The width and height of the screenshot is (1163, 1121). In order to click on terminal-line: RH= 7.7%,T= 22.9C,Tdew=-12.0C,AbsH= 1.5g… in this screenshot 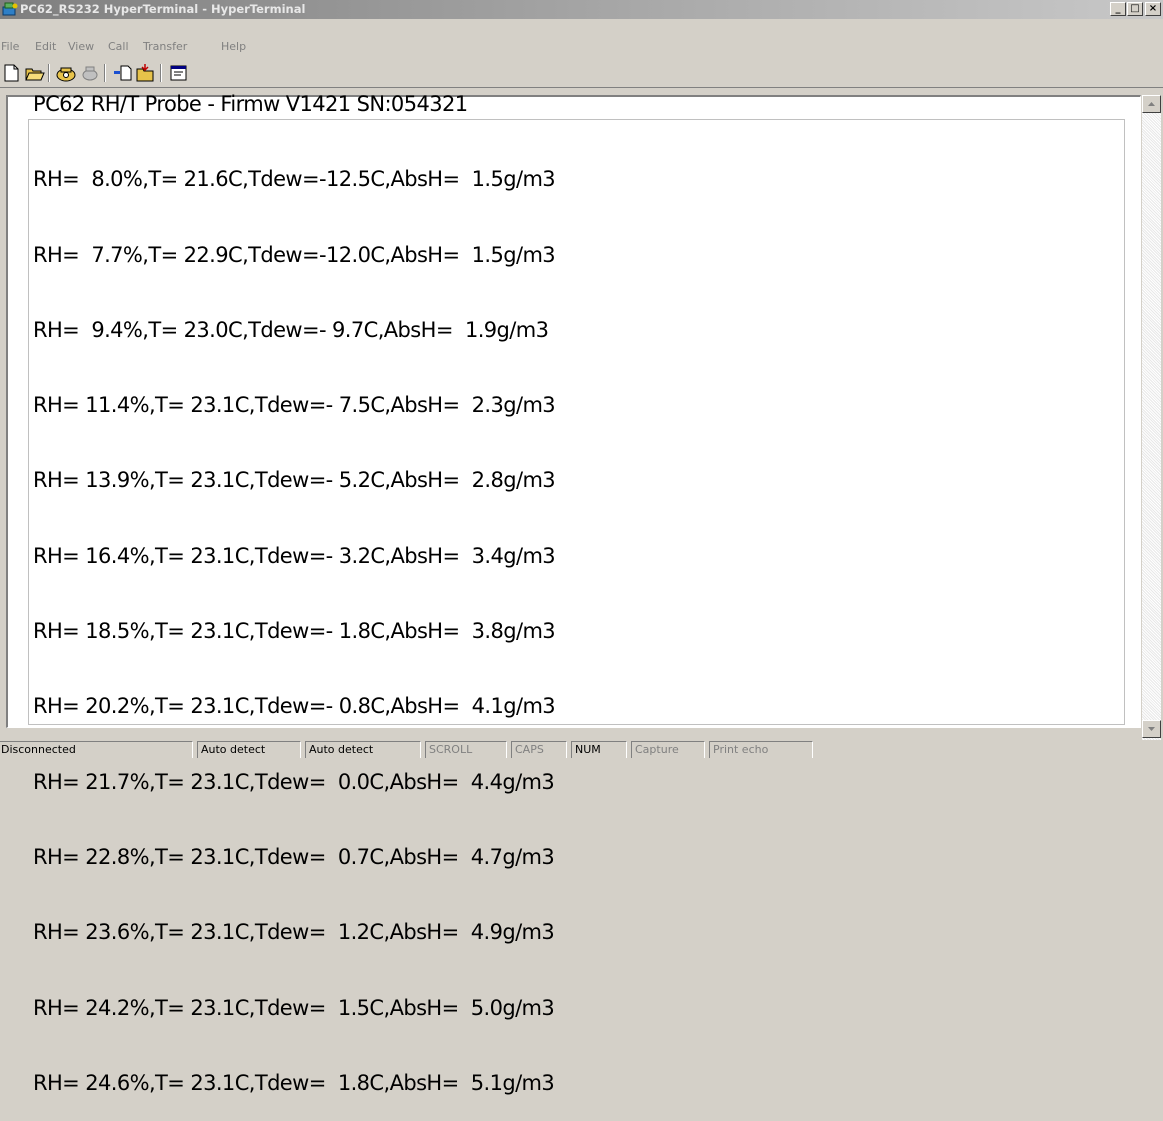, I will do `click(294, 254)`.